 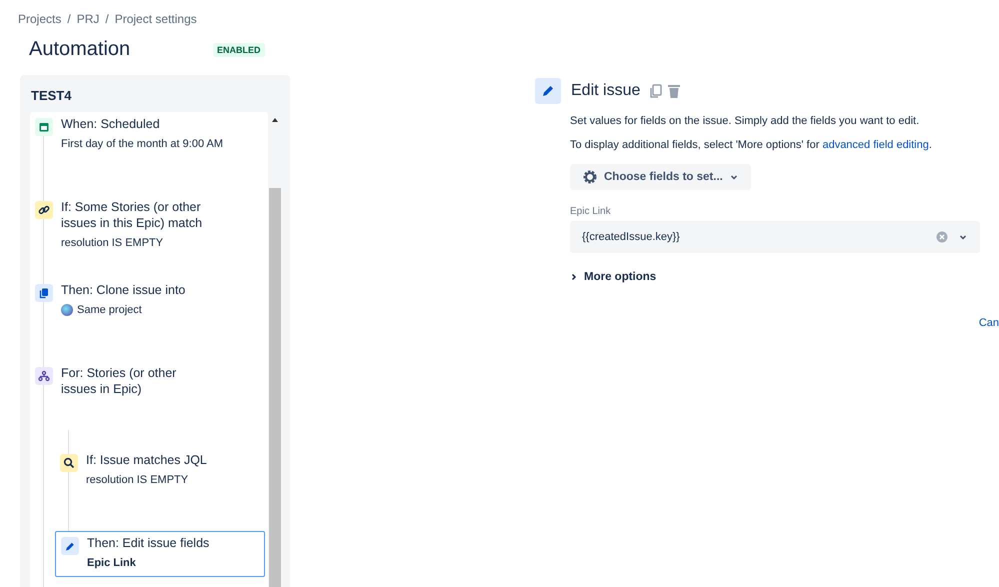 I want to click on epic-link-select: {{createdIssue.key}}, so click(x=775, y=237).